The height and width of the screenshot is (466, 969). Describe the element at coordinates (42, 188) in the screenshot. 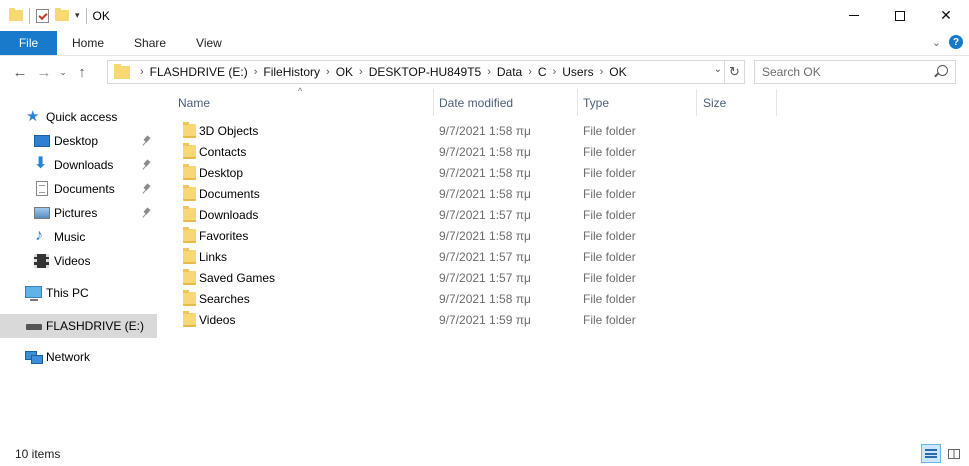

I see `documents-icon` at that location.